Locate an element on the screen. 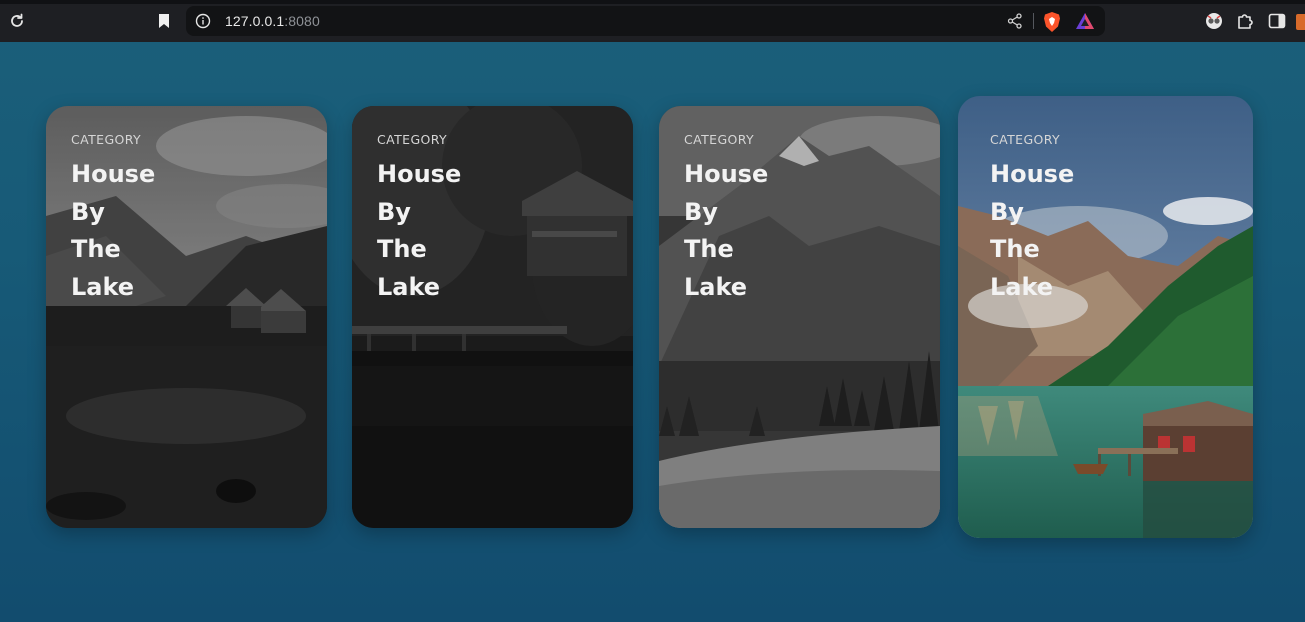  card-4-title: House By The Lake is located at coordinates (1060, 231).